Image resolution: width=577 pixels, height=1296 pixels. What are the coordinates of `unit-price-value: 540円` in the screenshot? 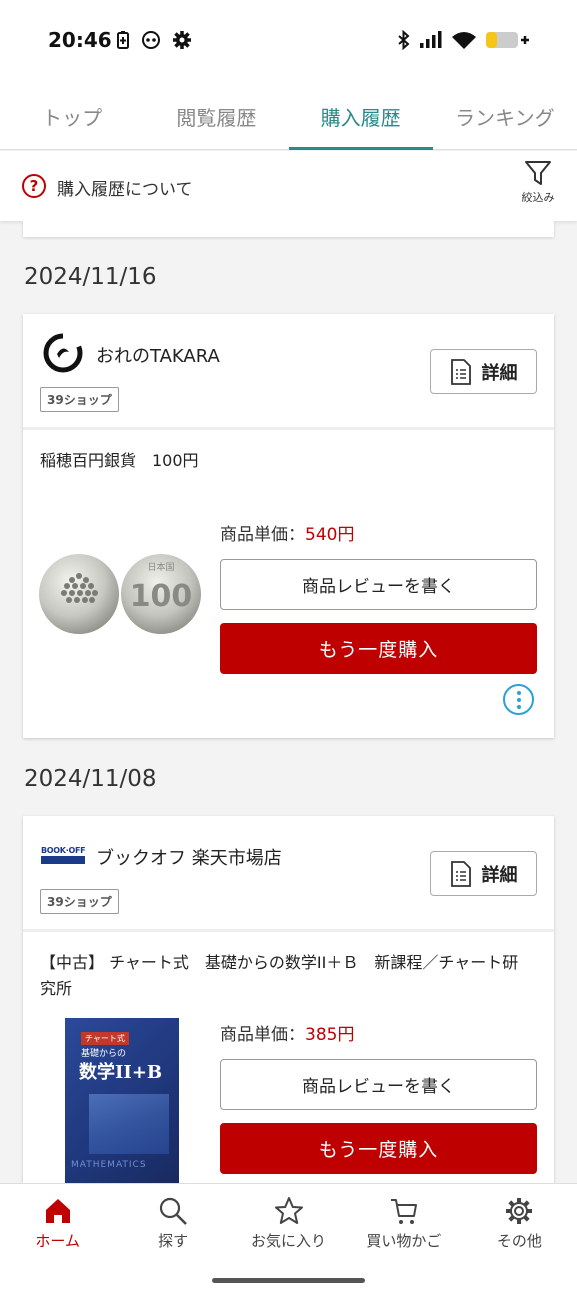 It's located at (330, 535).